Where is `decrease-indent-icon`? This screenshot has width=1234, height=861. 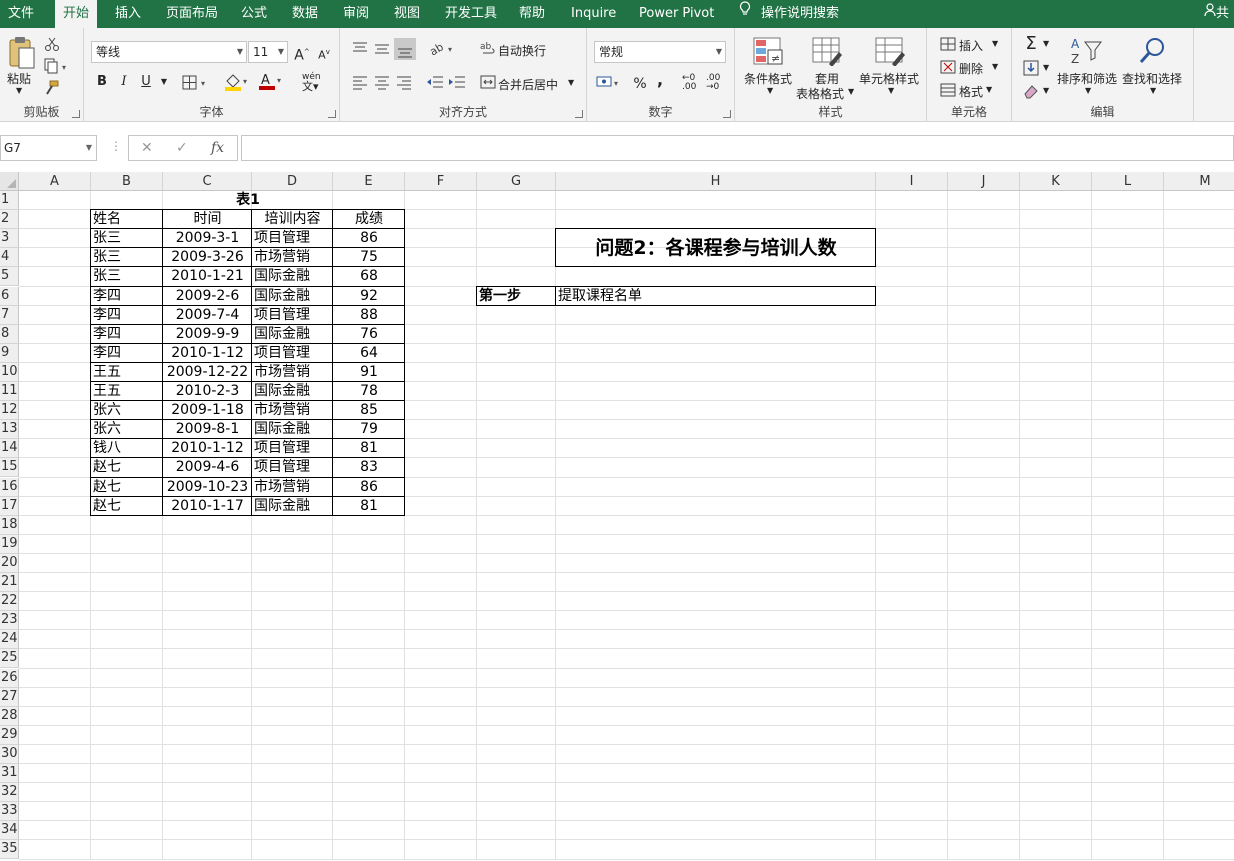
decrease-indent-icon is located at coordinates (435, 83).